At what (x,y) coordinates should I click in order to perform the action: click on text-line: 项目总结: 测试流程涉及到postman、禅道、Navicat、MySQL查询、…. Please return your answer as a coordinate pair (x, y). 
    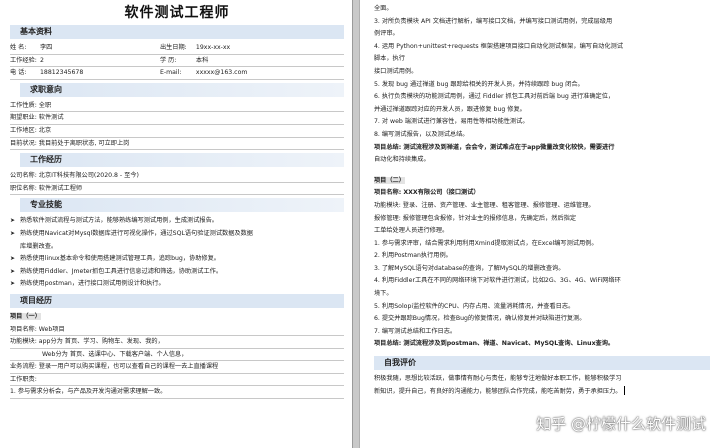
    Looking at the image, I should click on (494, 344).